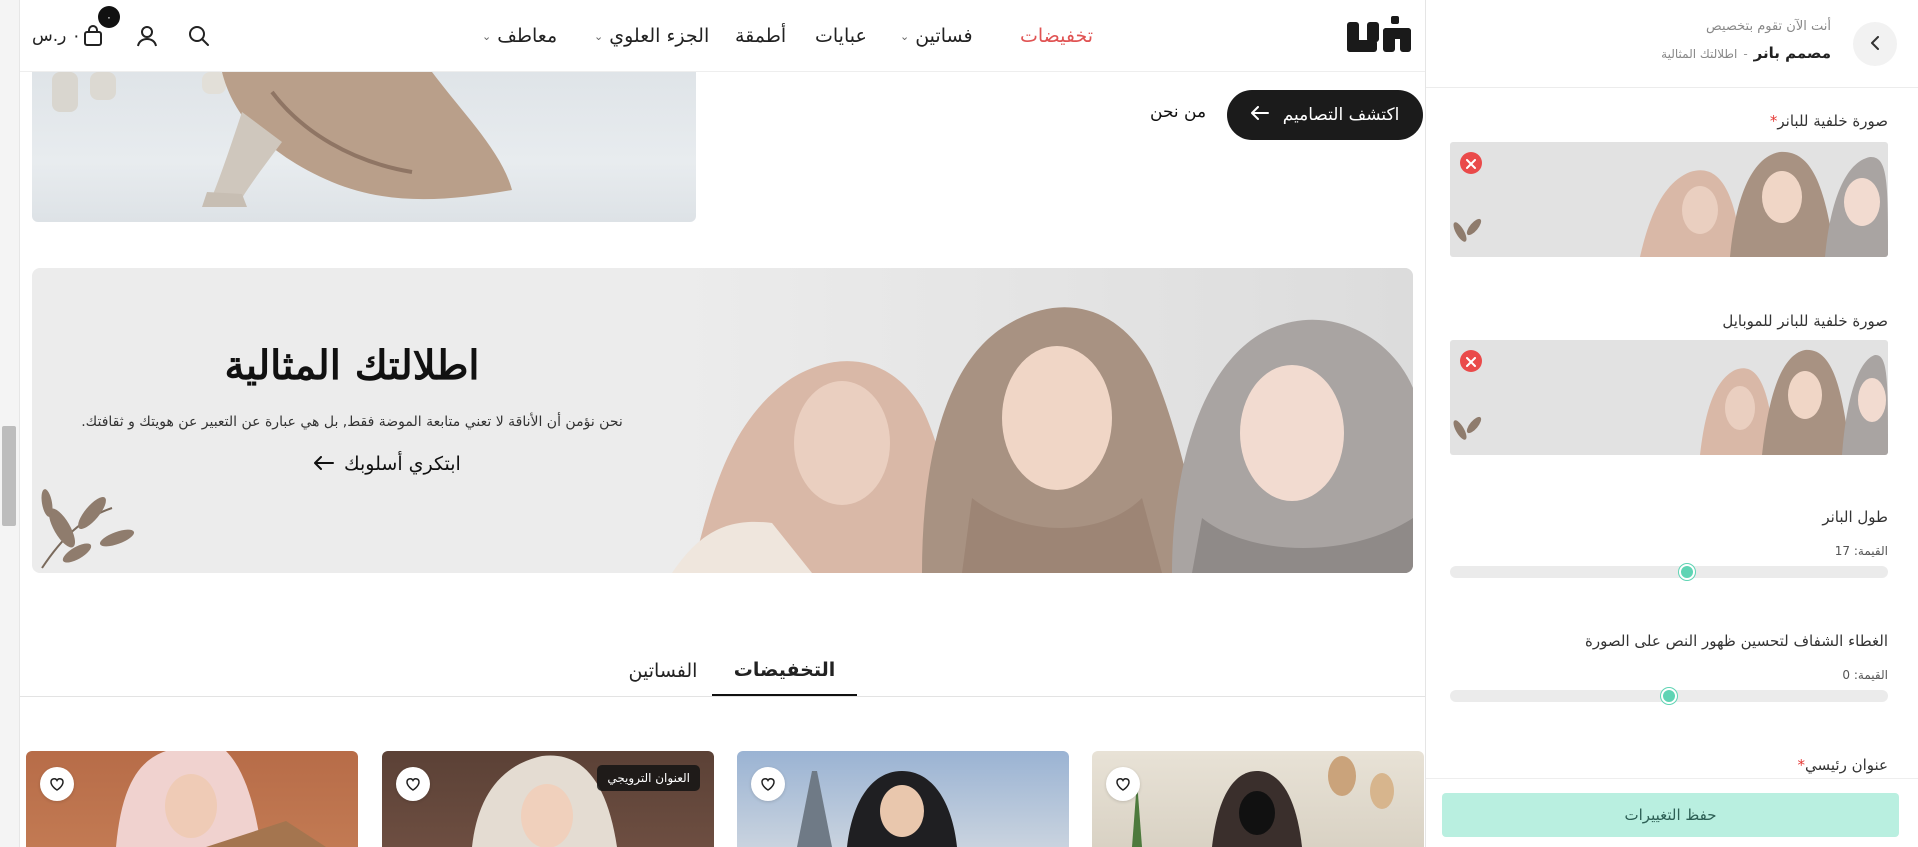  I want to click on promo-badge: العنوان الترويجي, so click(648, 778).